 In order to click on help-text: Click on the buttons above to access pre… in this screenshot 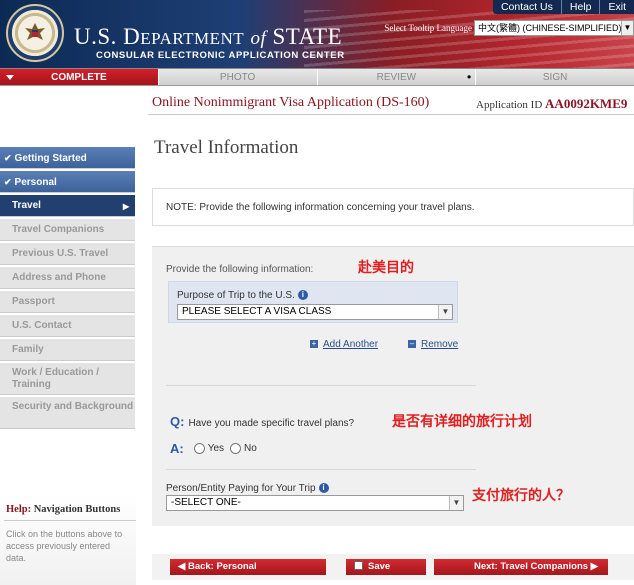, I will do `click(64, 546)`.